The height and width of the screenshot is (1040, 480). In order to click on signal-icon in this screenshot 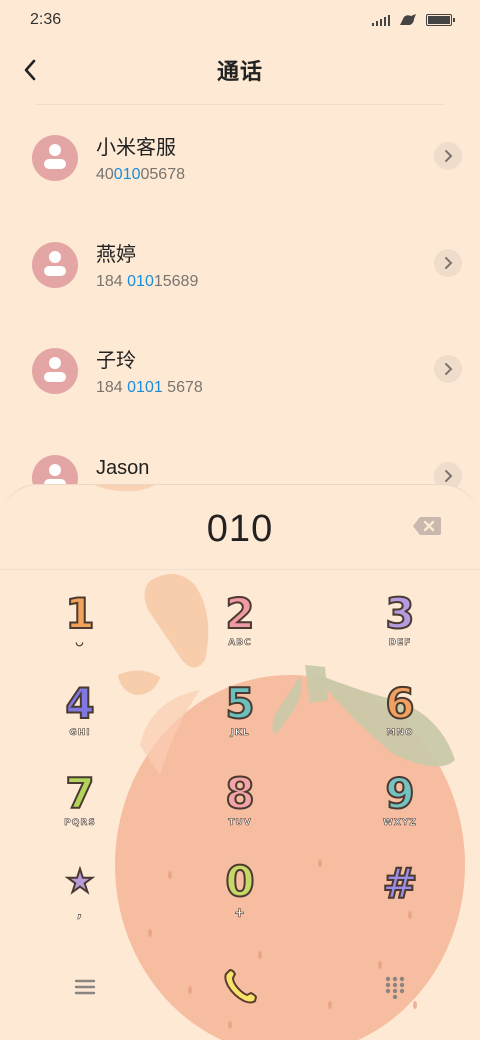, I will do `click(381, 20)`.